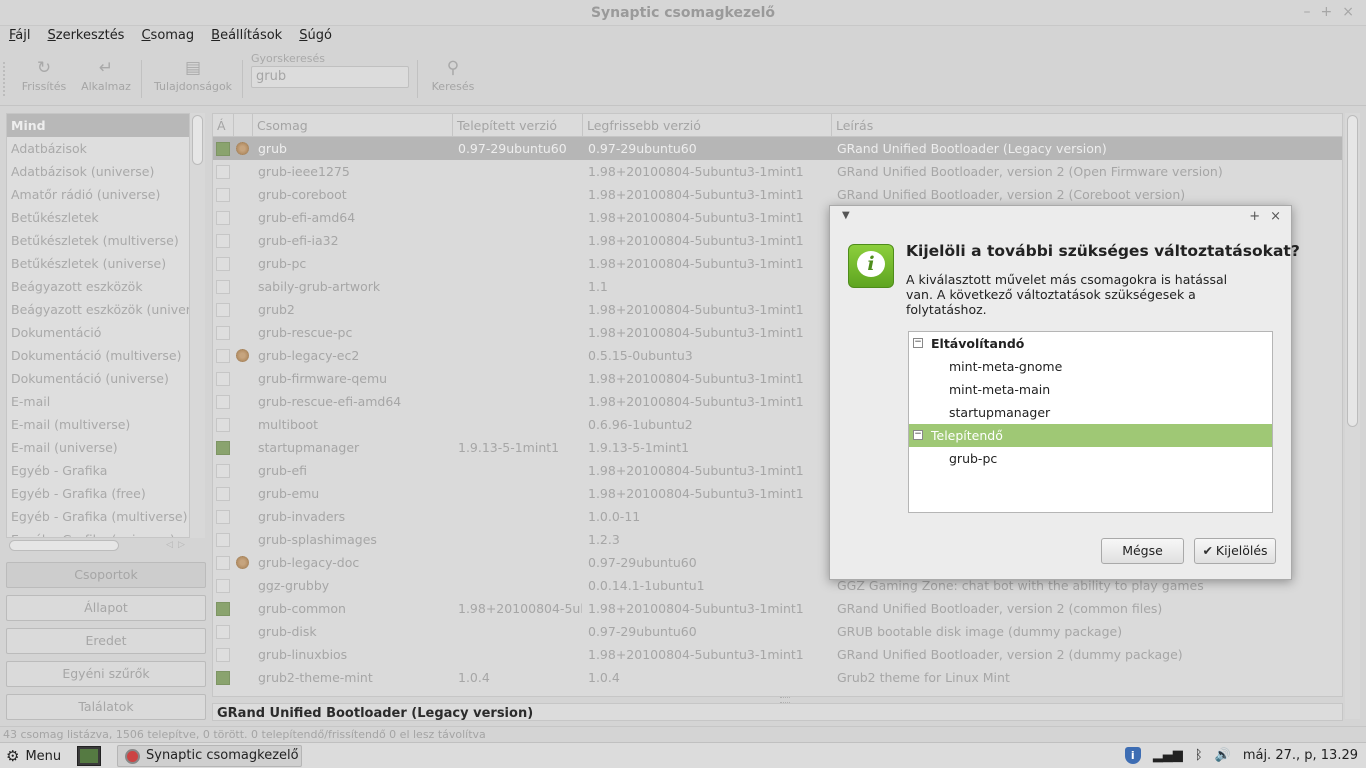 This screenshot has height=768, width=1366. I want to click on start-menu-button: ⚙ Menu, so click(33, 756).